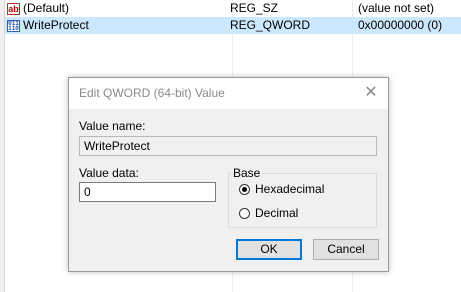  I want to click on base-group-label: Base, so click(247, 173).